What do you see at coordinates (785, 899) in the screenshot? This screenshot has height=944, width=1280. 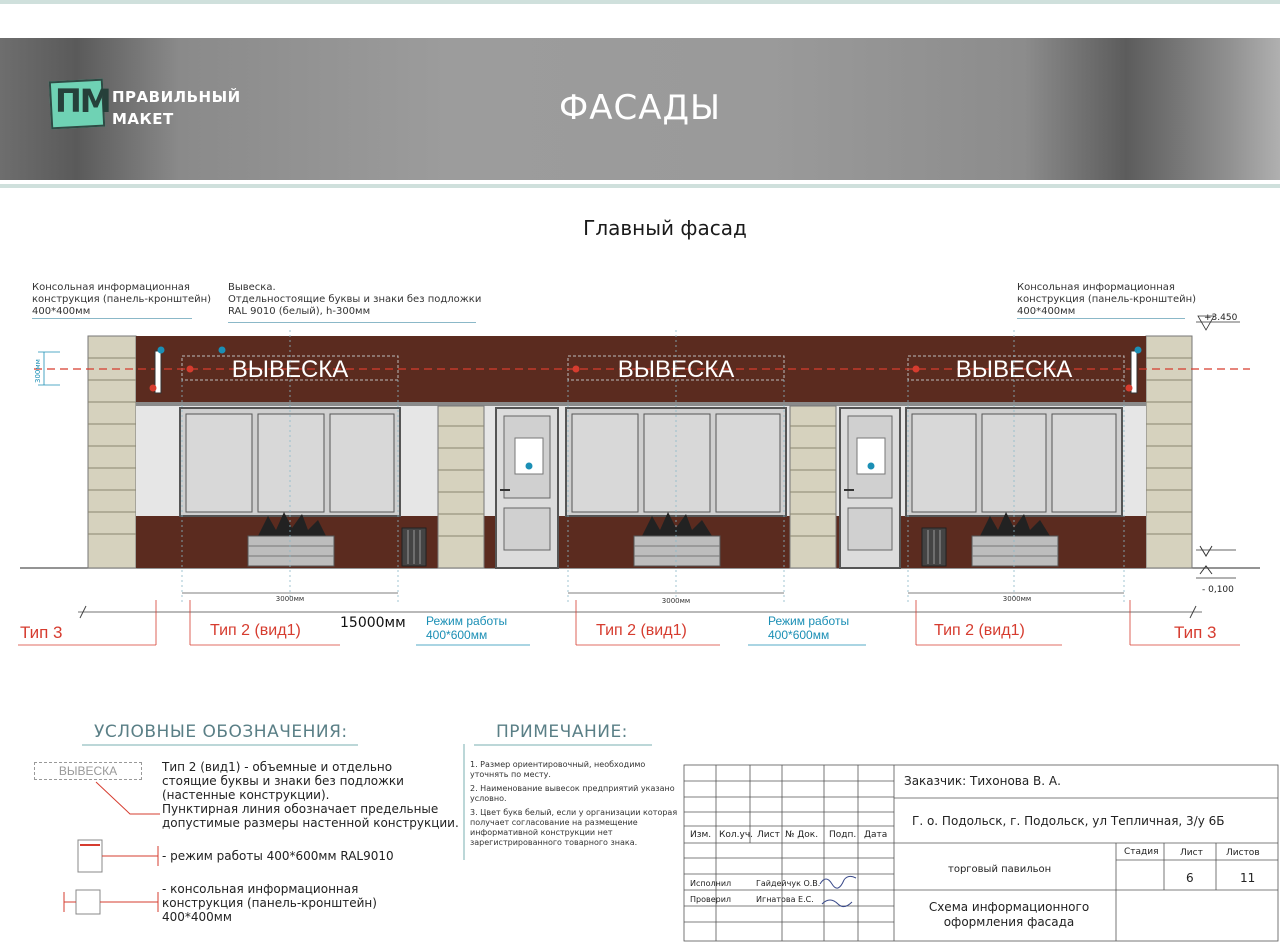 I see `stamp-checker: Игнатова Е.С.` at bounding box center [785, 899].